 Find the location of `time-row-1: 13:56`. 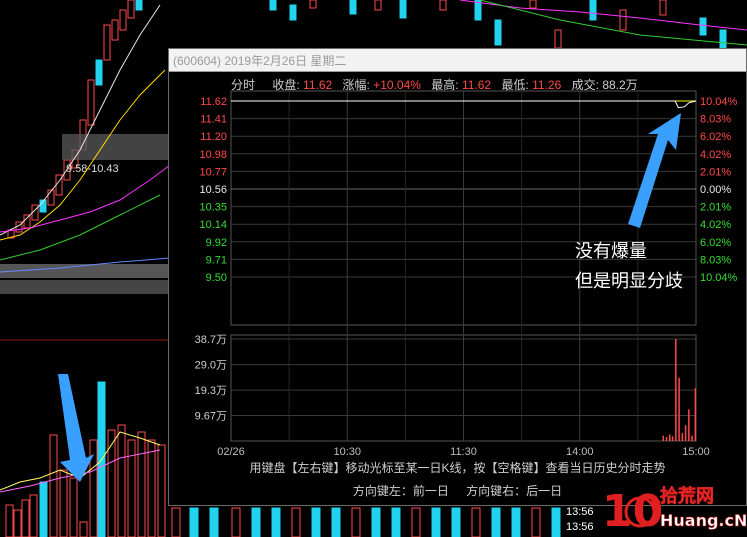

time-row-1: 13:56 is located at coordinates (580, 512).